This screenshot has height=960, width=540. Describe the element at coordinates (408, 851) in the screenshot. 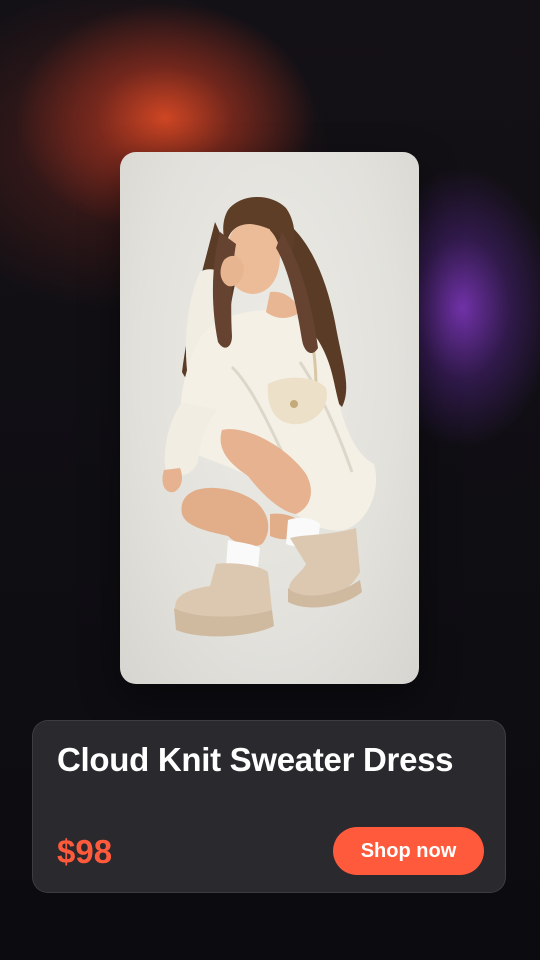

I see `shop-now-button: Shop now` at that location.